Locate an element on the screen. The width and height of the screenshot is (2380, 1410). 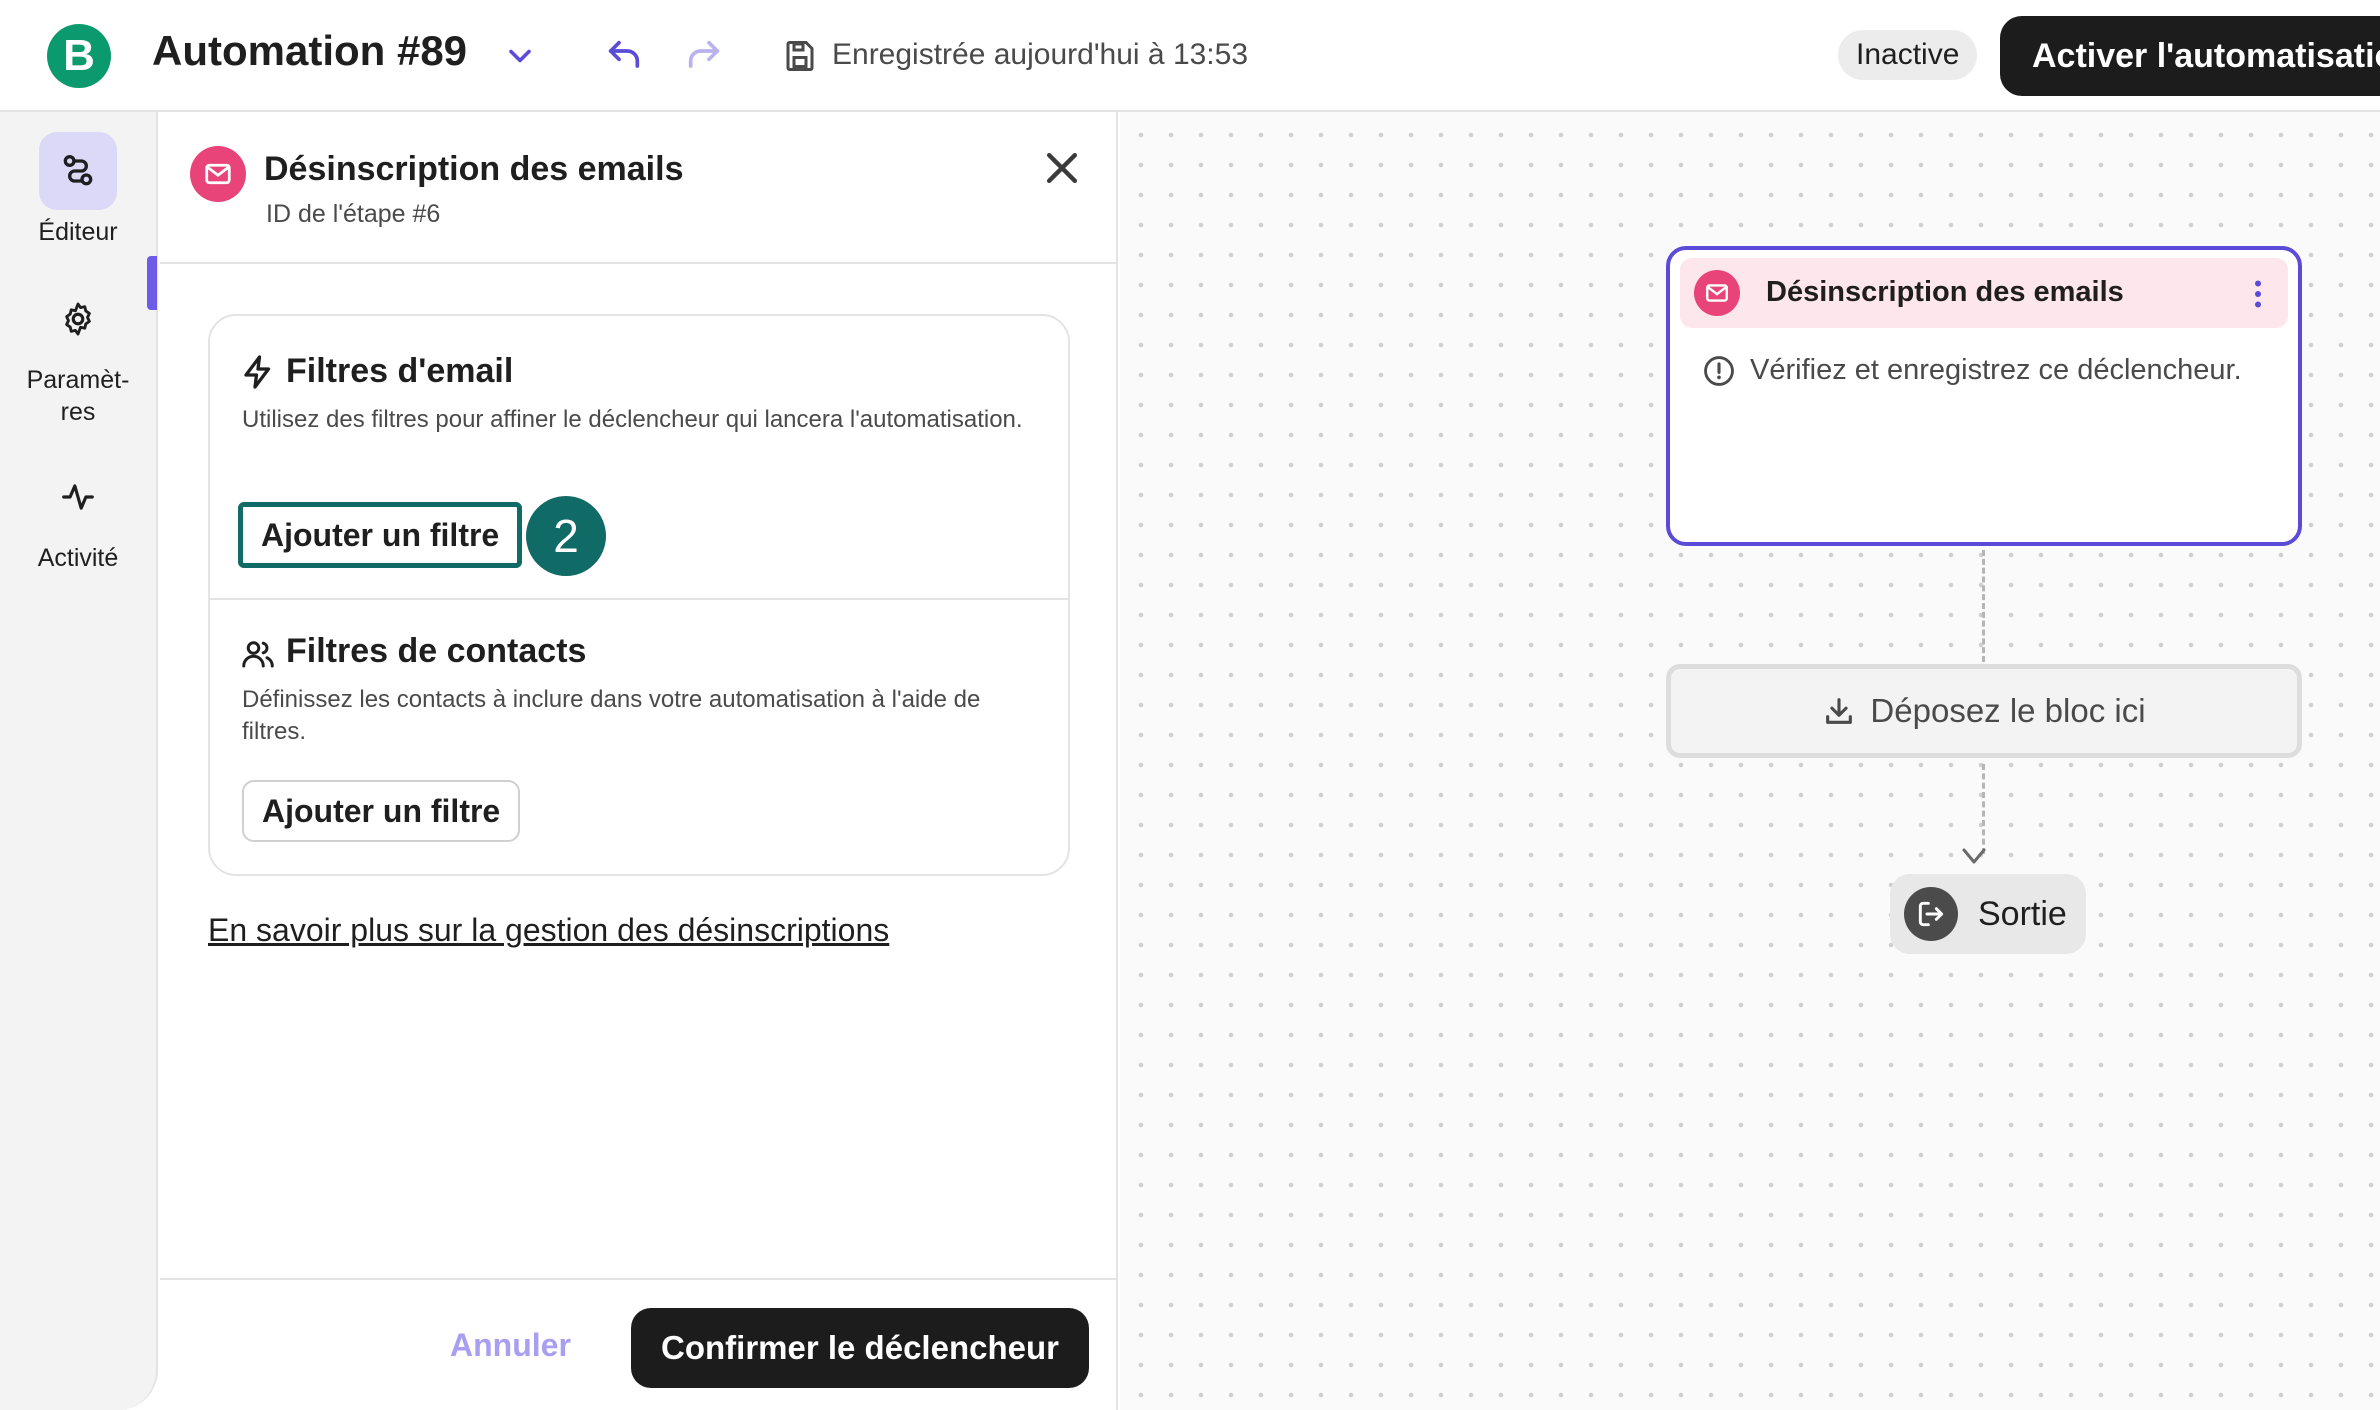
arrow-down-icon is located at coordinates (1974, 856).